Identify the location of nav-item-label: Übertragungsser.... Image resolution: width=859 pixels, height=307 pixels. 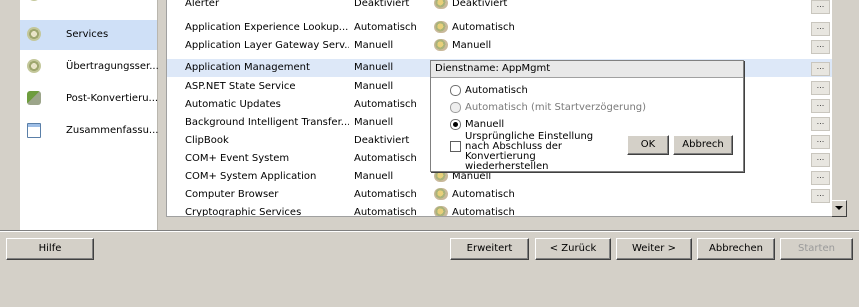
(112, 66).